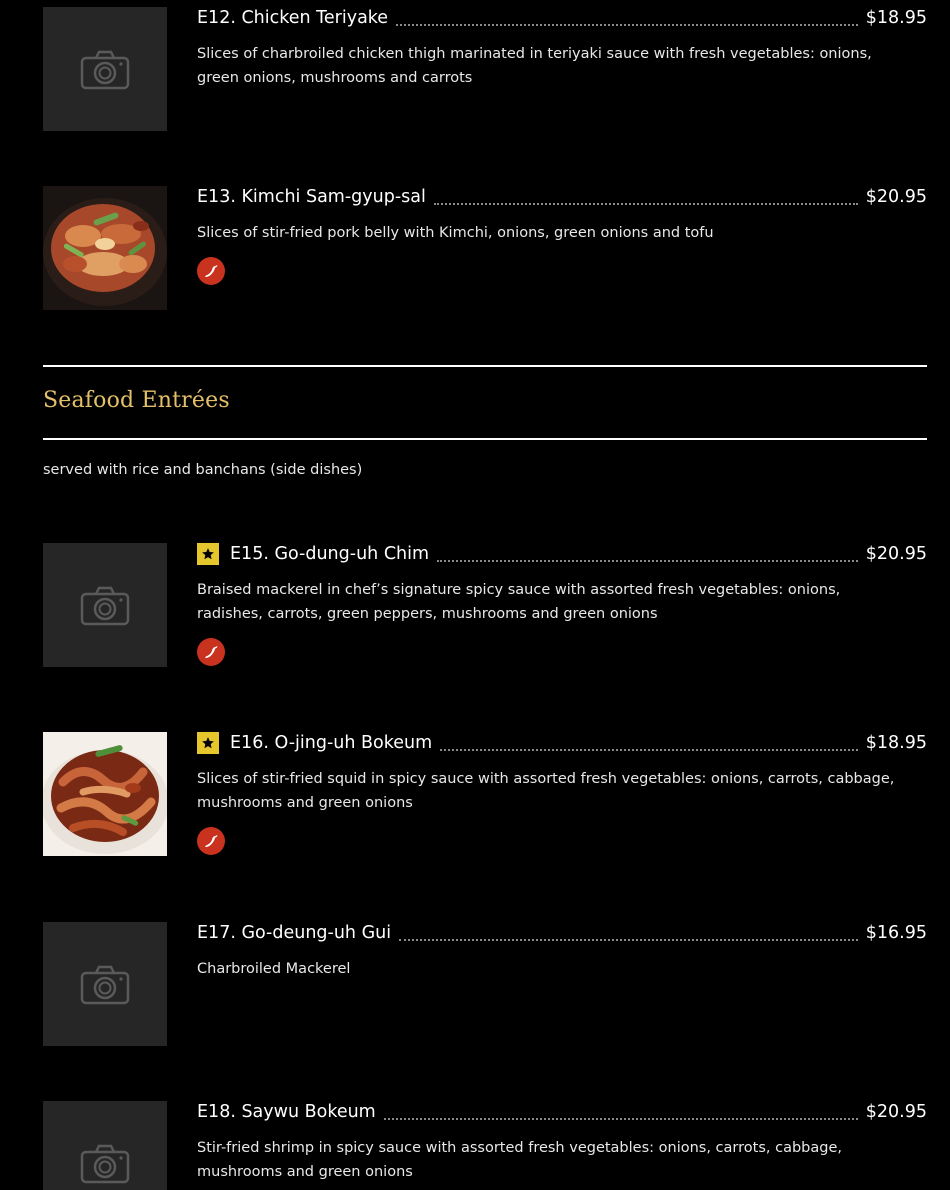 Image resolution: width=950 pixels, height=1190 pixels. What do you see at coordinates (331, 743) in the screenshot?
I see `item-name: E16. O-jing-uh Bokeum` at bounding box center [331, 743].